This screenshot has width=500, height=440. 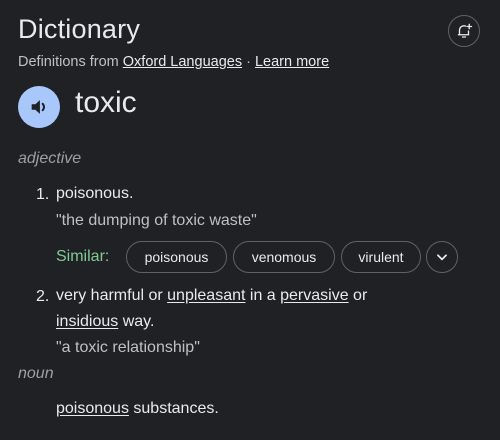 I want to click on headword: toxic, so click(x=106, y=102).